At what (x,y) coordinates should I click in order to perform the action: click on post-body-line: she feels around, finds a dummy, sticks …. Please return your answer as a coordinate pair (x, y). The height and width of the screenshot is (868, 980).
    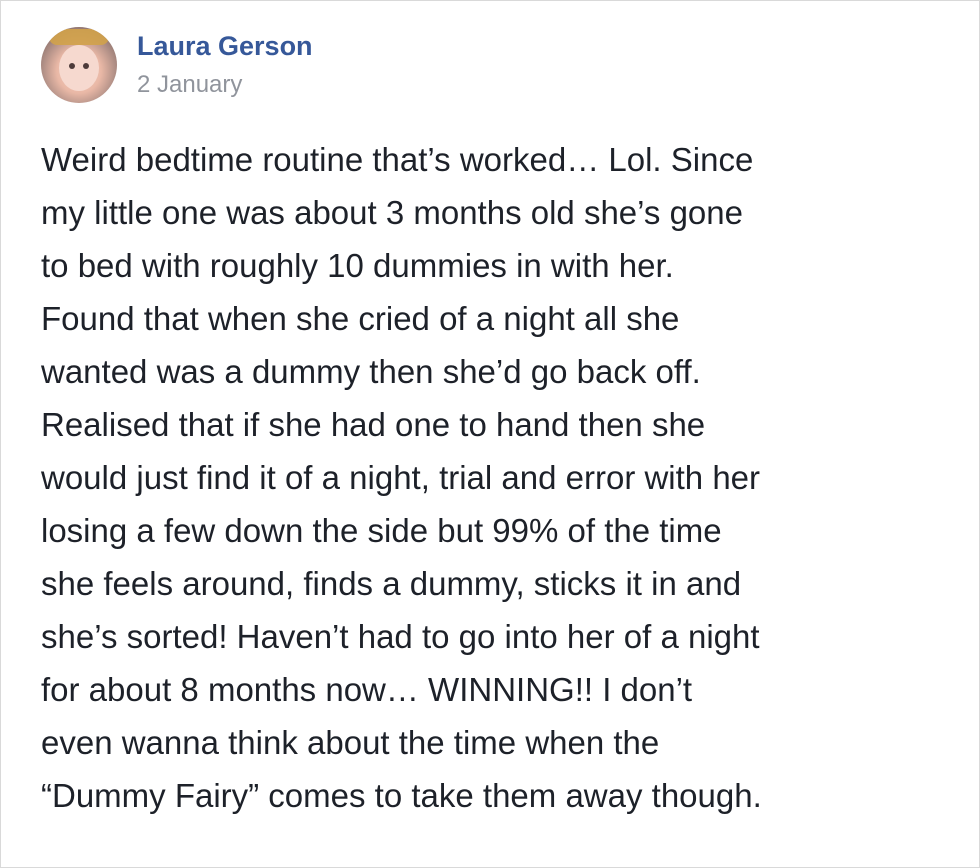
    Looking at the image, I should click on (391, 583).